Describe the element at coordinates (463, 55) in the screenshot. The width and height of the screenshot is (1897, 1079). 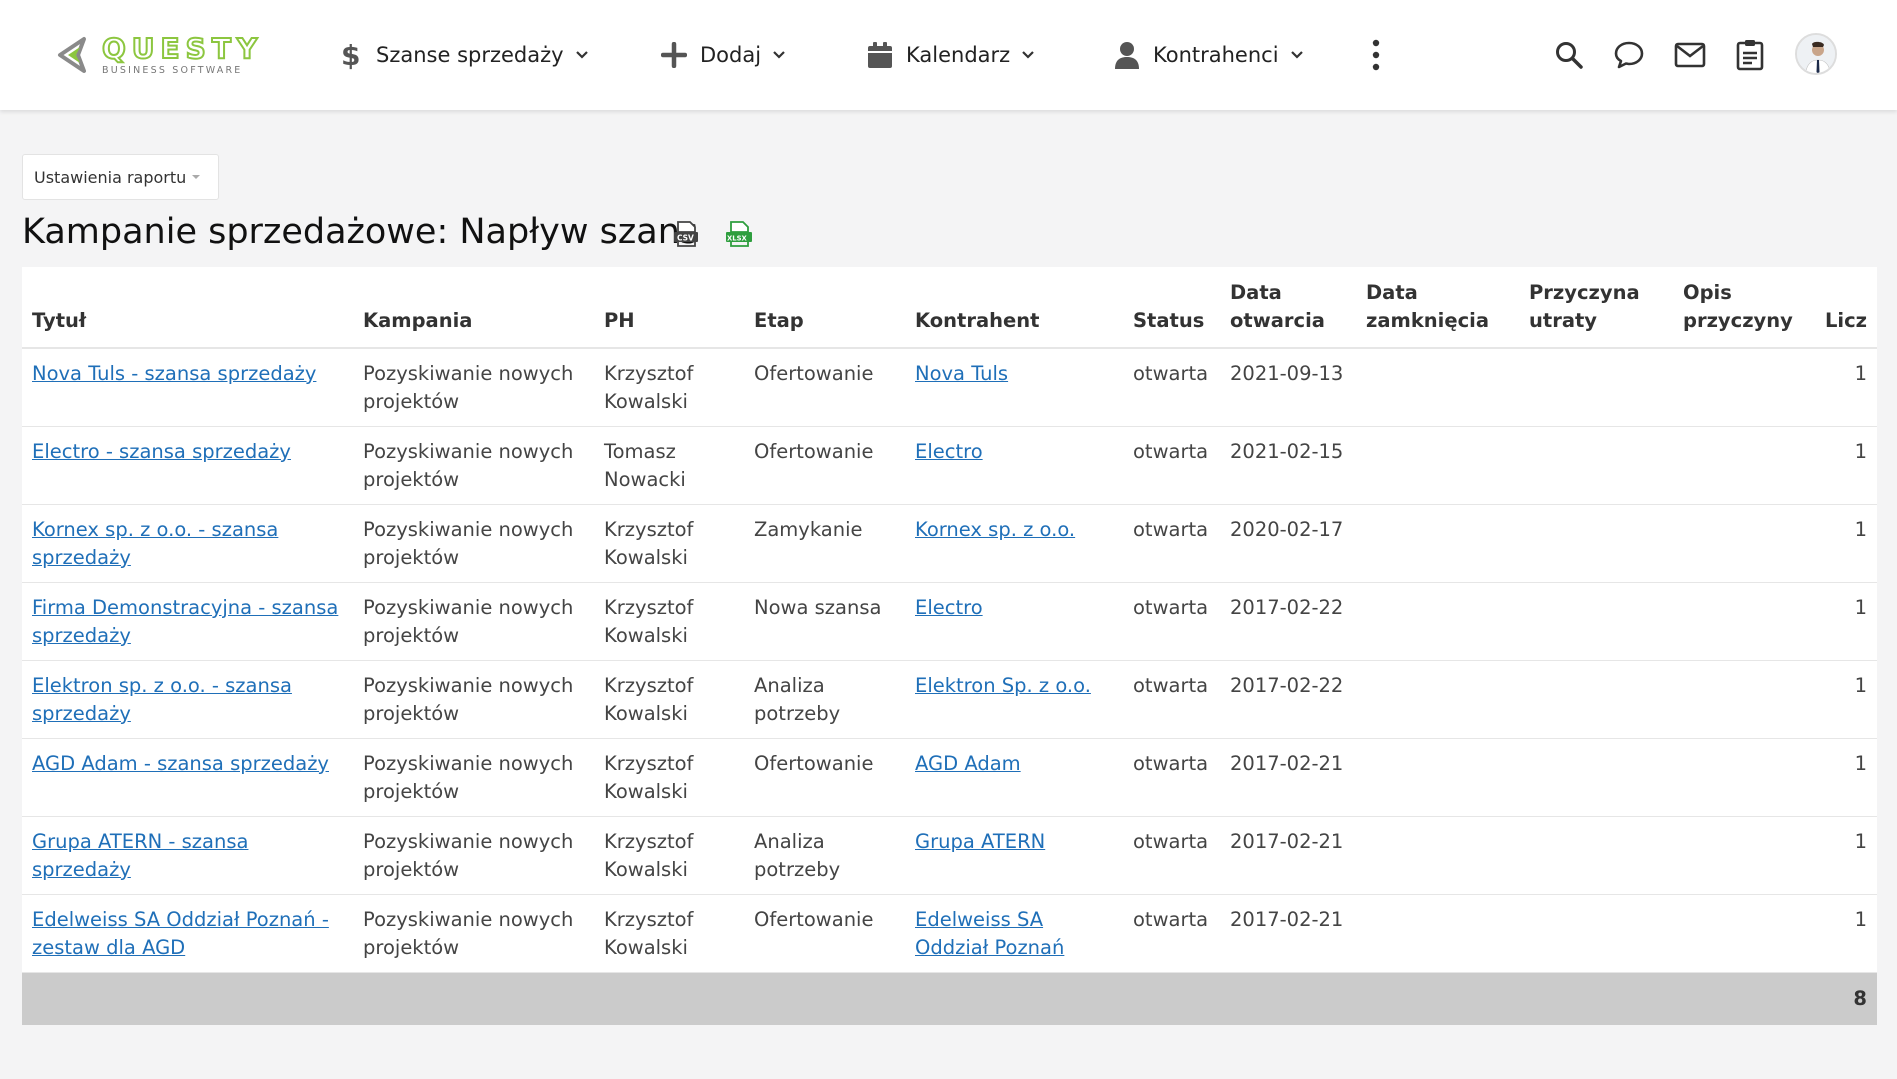
I see `nav-szanse-sprzedazy: $ Szanse sprzedaży` at that location.